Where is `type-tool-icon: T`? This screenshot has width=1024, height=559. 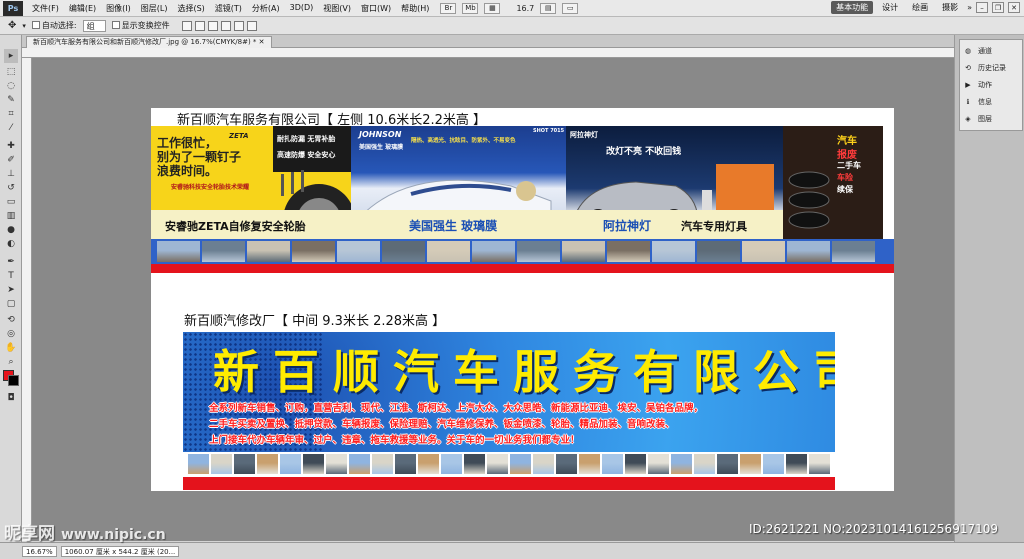
type-tool-icon: T is located at coordinates (11, 276).